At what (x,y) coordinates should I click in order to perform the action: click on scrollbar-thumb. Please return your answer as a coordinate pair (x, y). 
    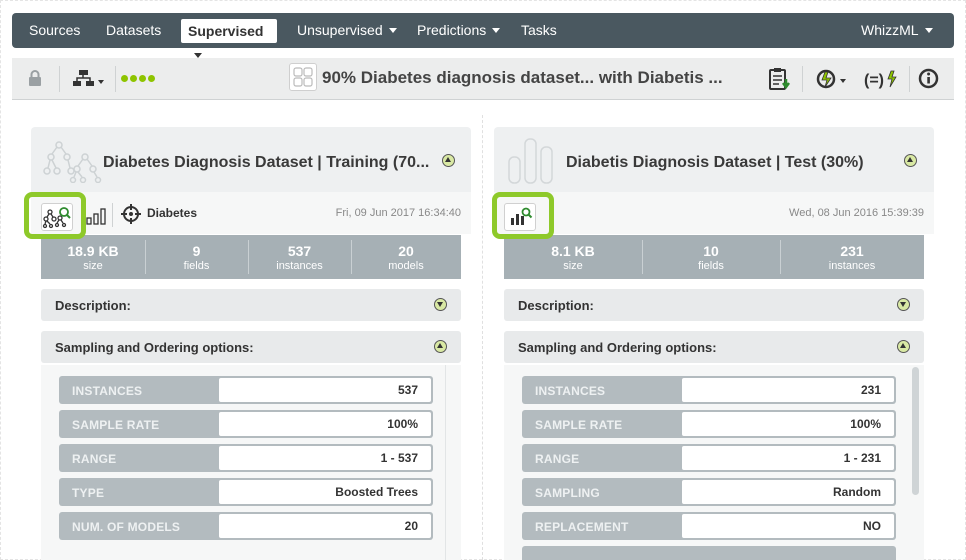
    Looking at the image, I should click on (915, 431).